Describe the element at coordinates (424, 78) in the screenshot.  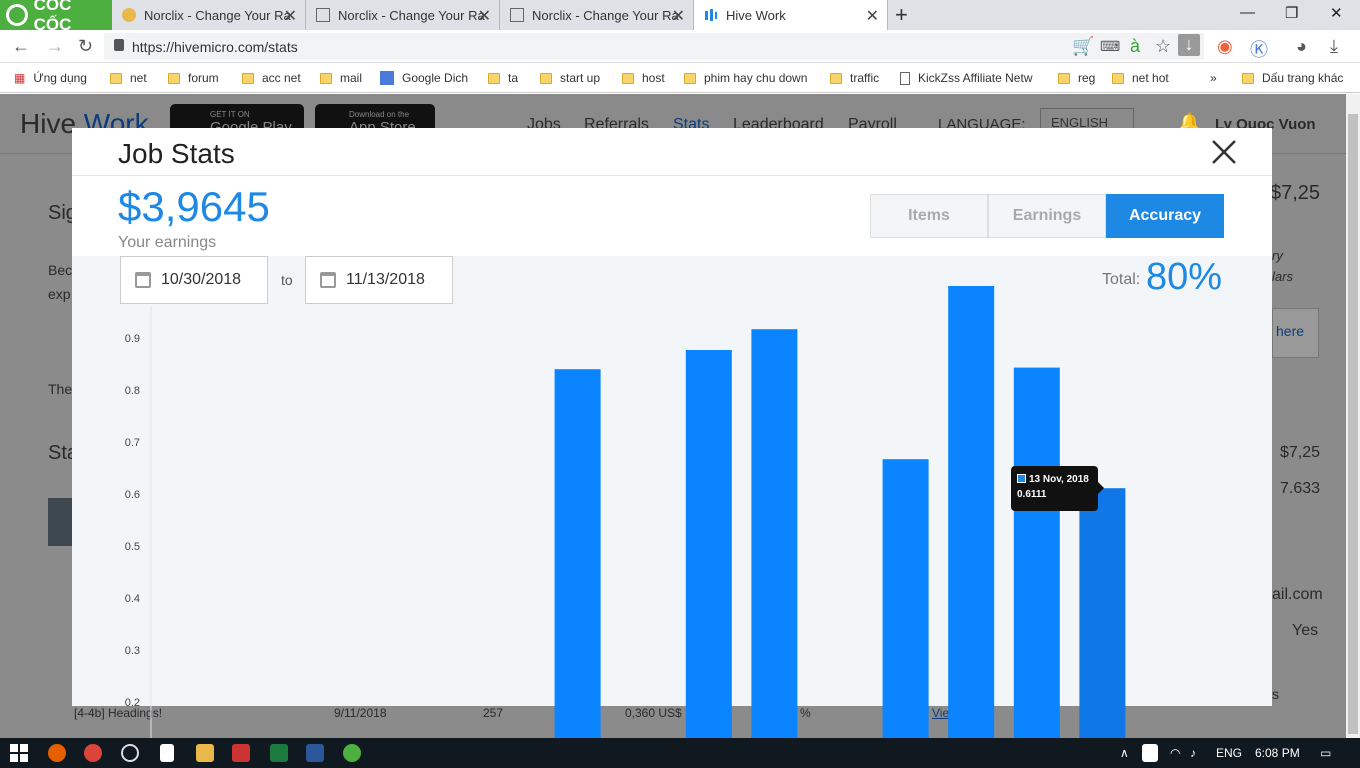
I see `bookmark-google-dich: Google Dich` at that location.